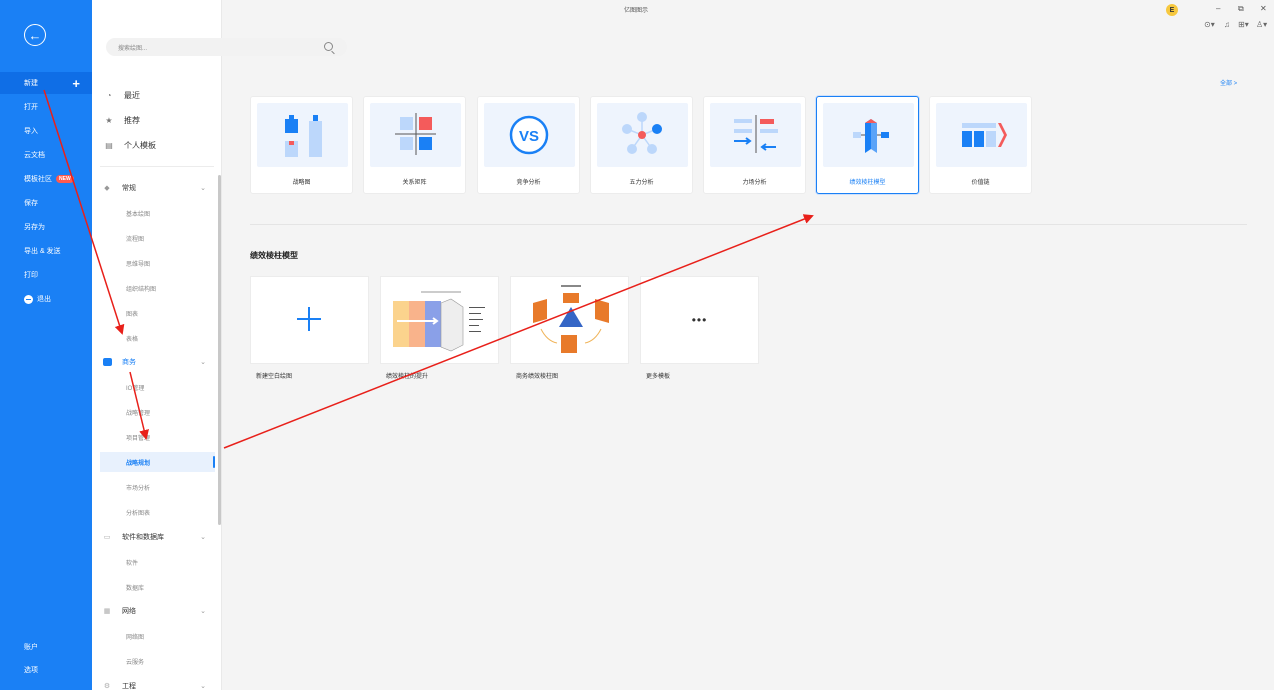 This screenshot has width=1274, height=690. I want to click on example-label: 新建空白绘图, so click(274, 377).